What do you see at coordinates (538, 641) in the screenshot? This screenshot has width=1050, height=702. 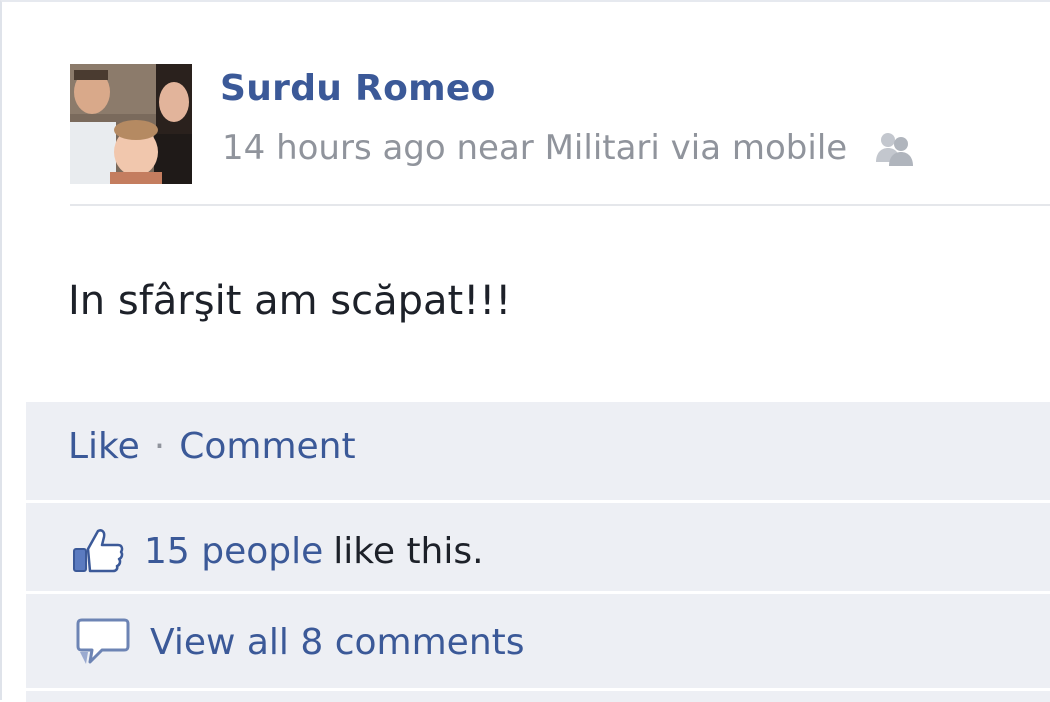 I see `comments-row: View all 8 comments` at bounding box center [538, 641].